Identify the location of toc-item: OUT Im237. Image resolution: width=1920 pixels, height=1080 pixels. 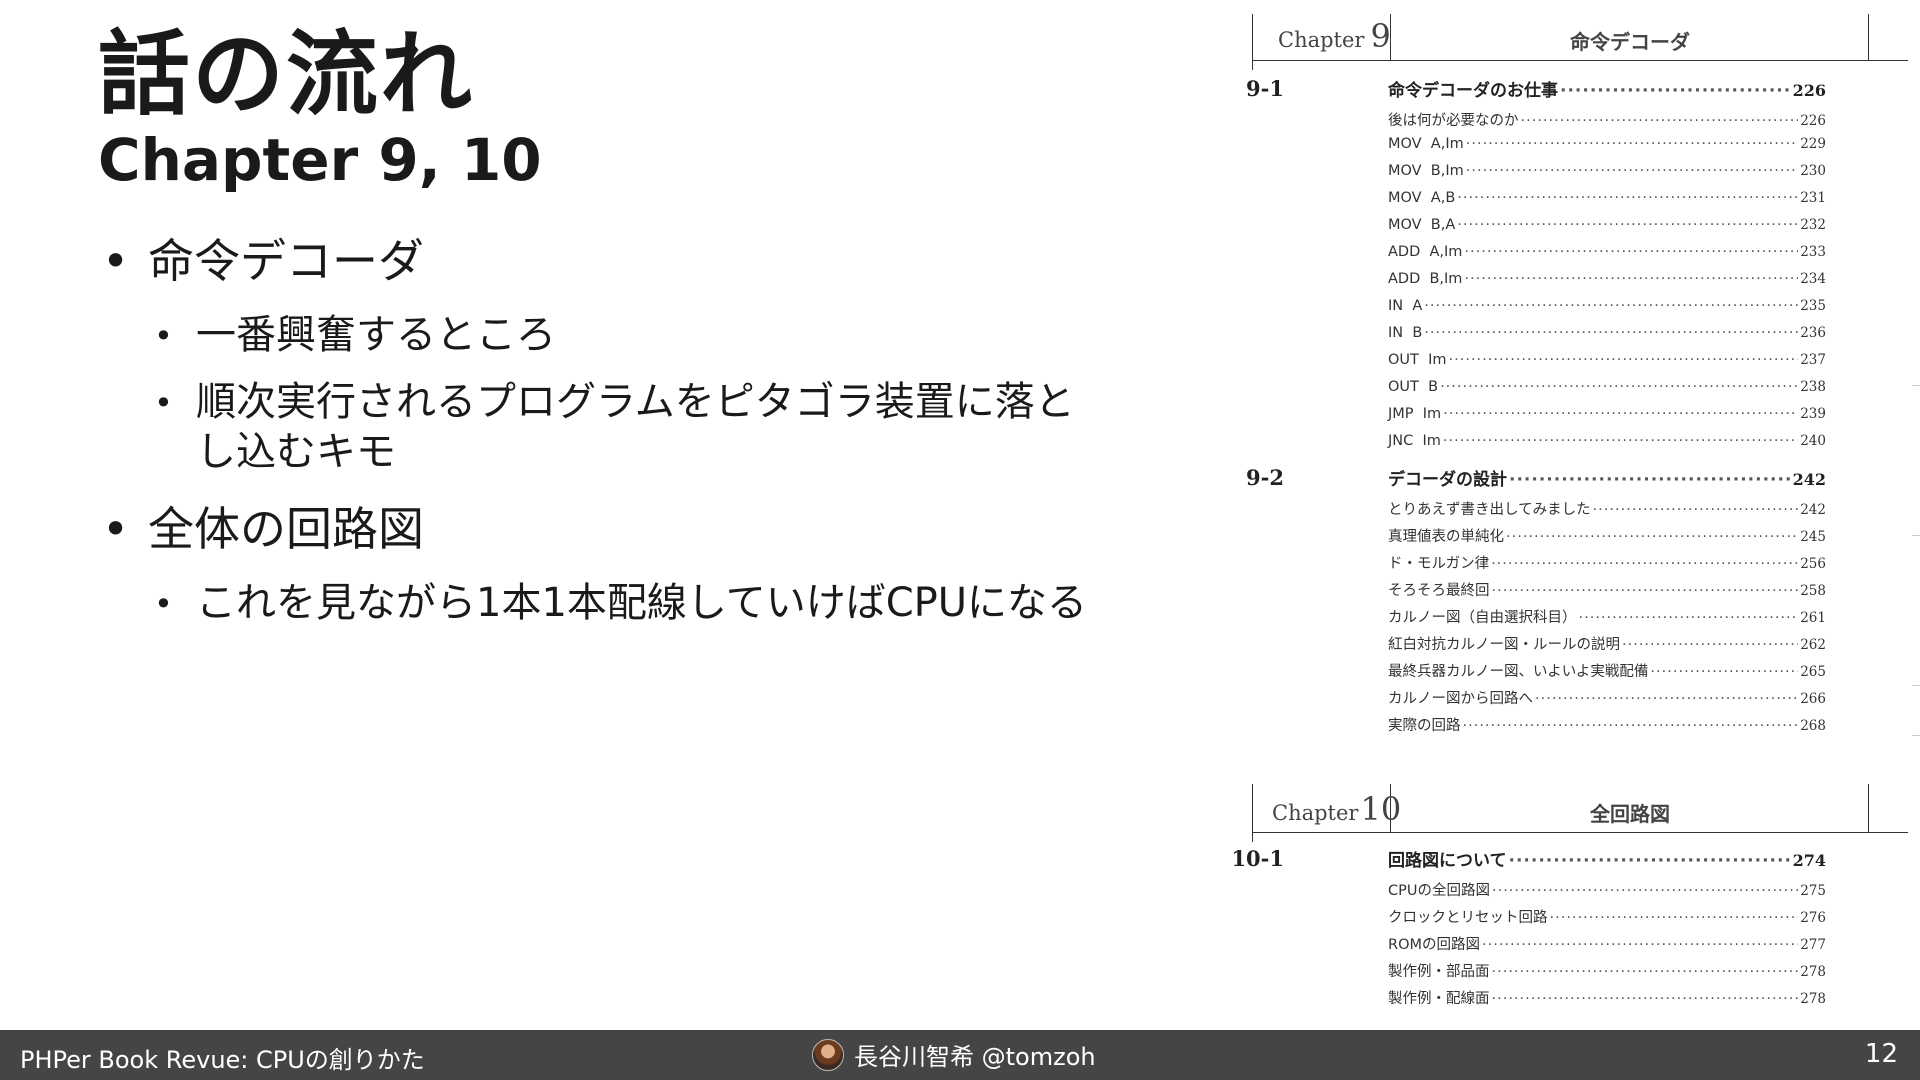
(1607, 360).